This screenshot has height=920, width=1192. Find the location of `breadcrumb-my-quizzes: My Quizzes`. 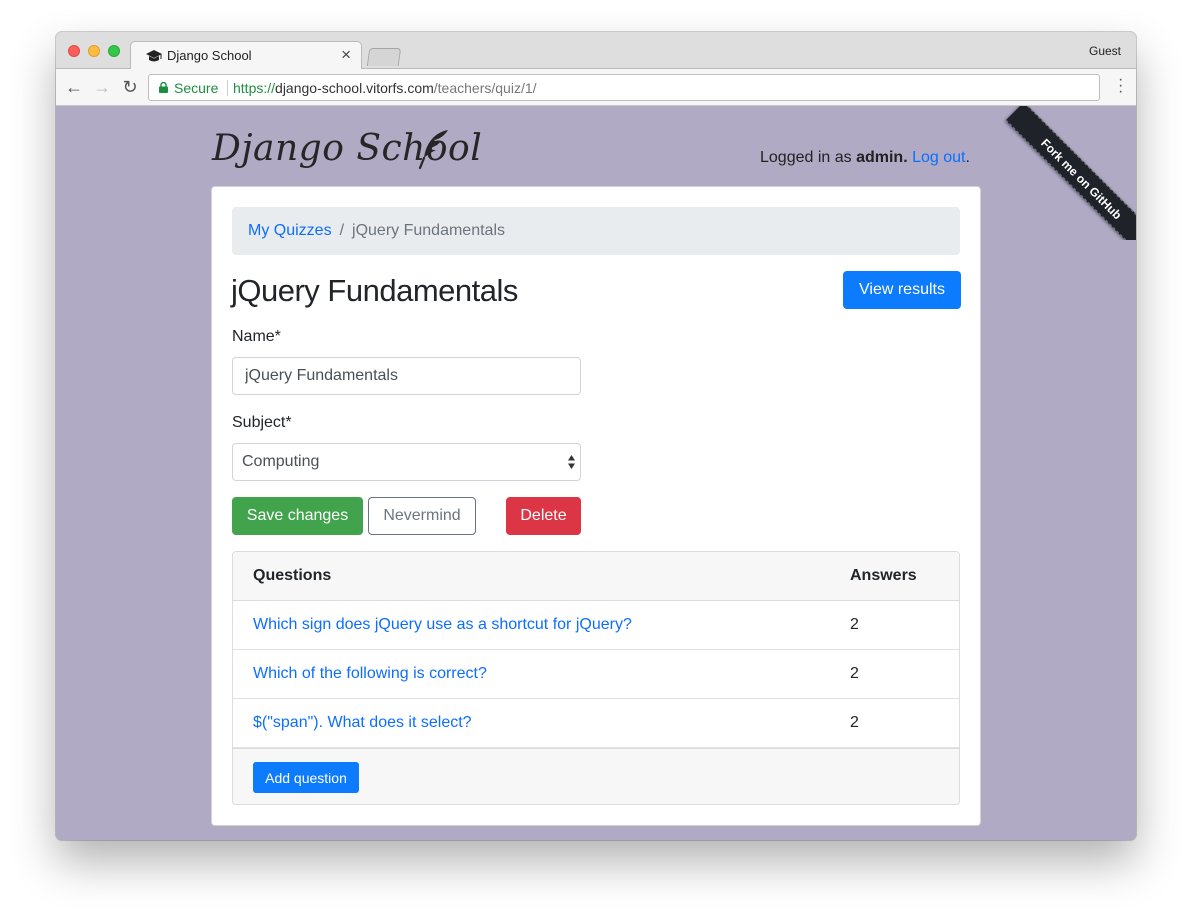

breadcrumb-my-quizzes: My Quizzes is located at coordinates (290, 230).